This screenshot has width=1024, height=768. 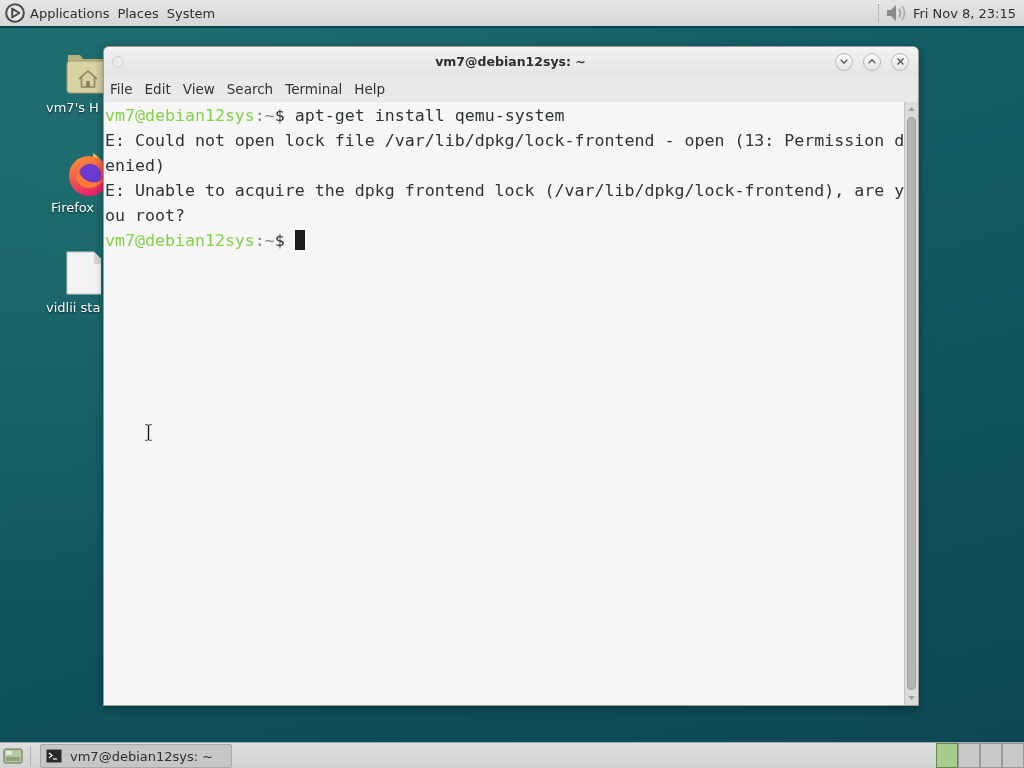 I want to click on ibeam-pointer-icon, so click(x=148, y=432).